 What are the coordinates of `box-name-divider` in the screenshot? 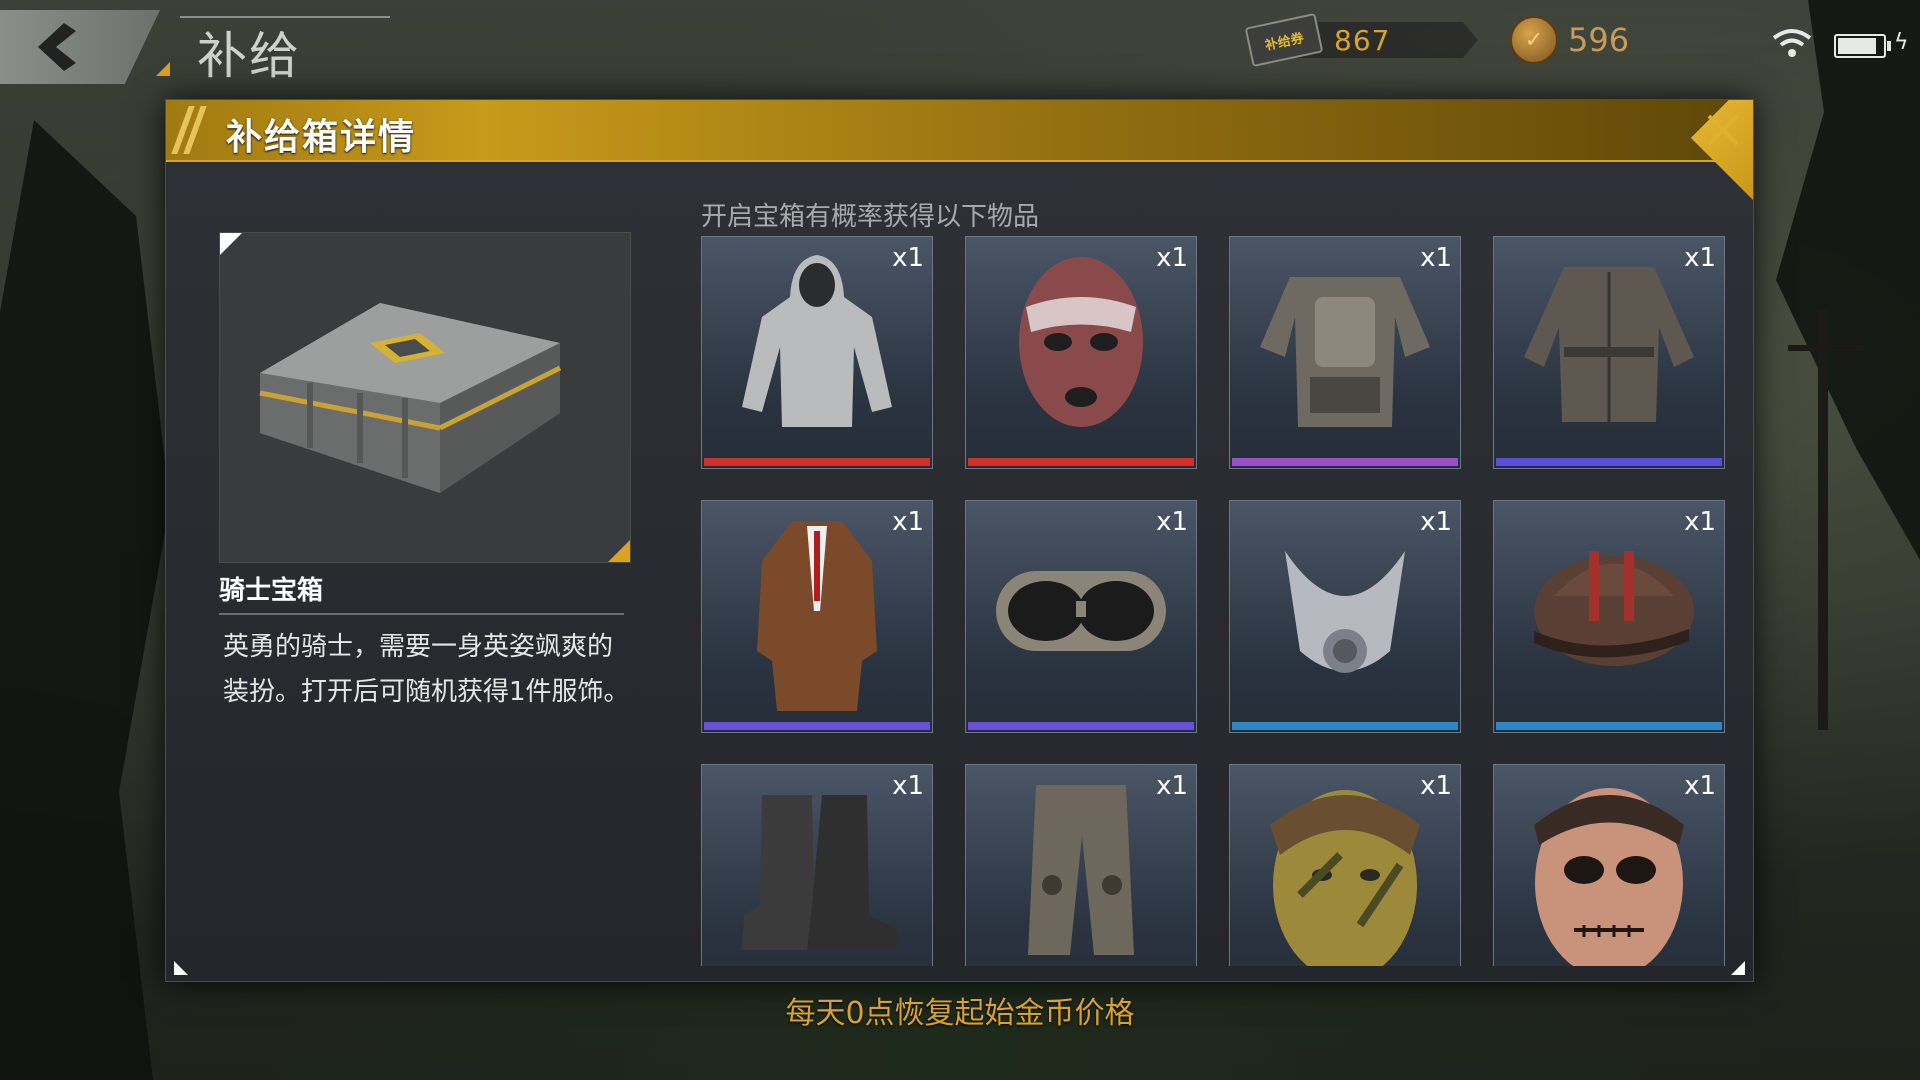 It's located at (421, 614).